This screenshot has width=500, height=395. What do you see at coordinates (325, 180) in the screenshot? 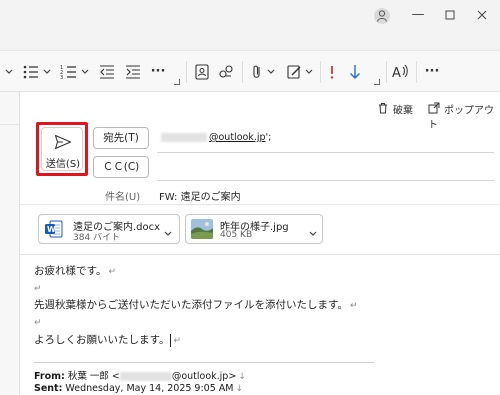
I see `cc-field-underline` at bounding box center [325, 180].